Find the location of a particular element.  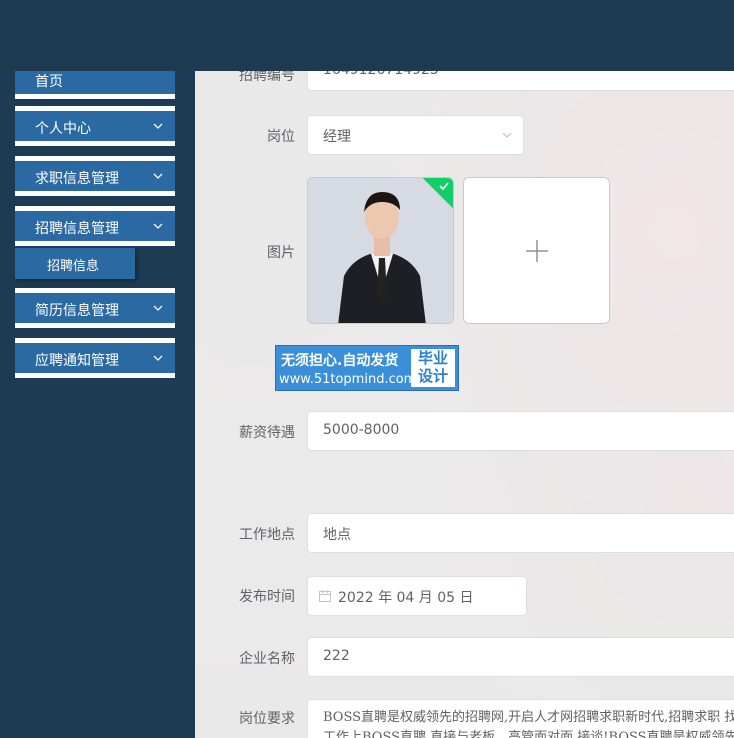

sidebar-item-label: 招聘信息管理 is located at coordinates (77, 229).